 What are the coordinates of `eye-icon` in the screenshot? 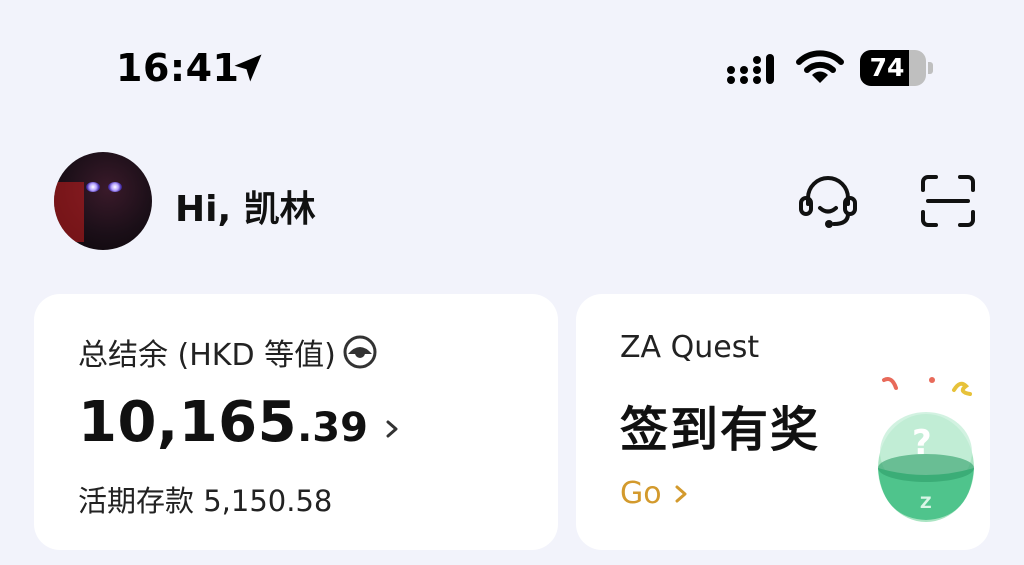 It's located at (360, 352).